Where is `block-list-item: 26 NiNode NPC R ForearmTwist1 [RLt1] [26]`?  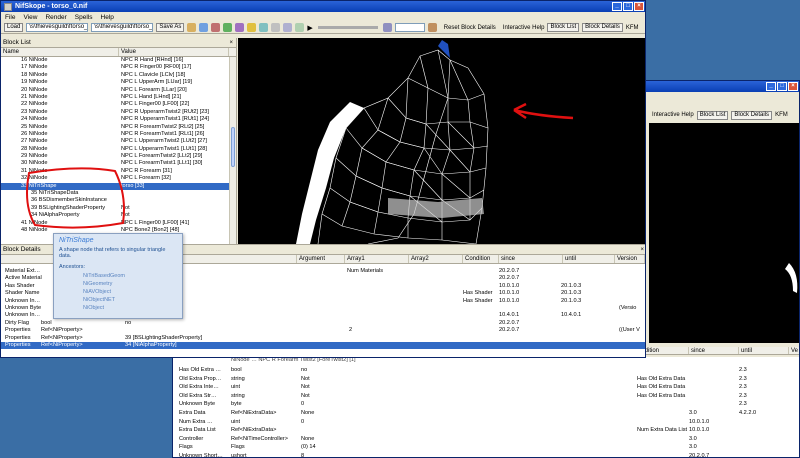
block-list-item: 26 NiNode NPC R ForearmTwist1 [RLt1] [26] is located at coordinates (118, 134).